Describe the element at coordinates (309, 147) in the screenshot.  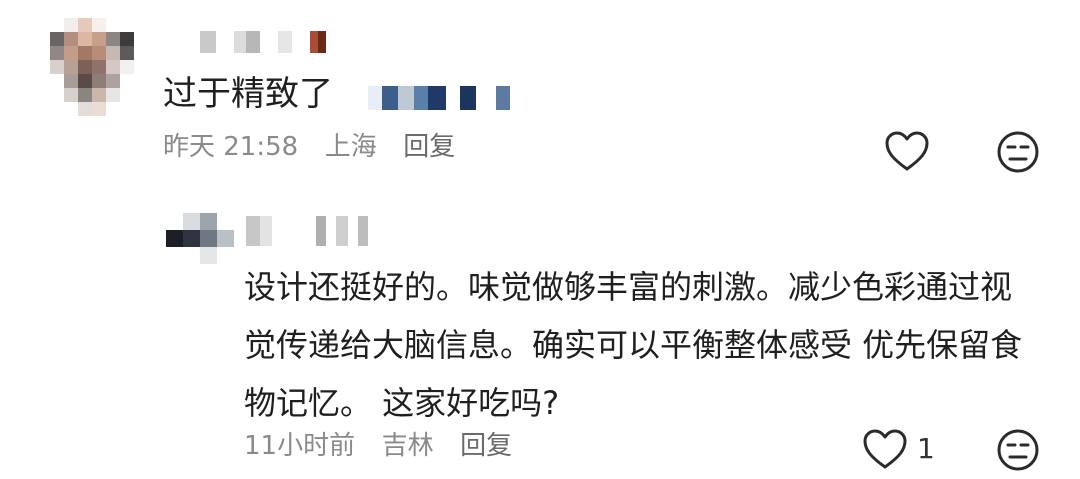
I see `comment-meta: 昨天 21:58 上海 回复` at that location.